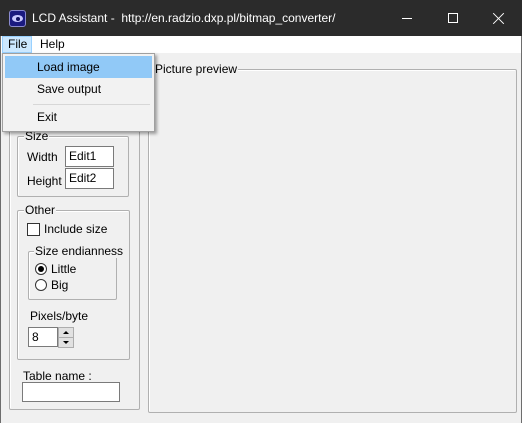 The image size is (522, 423). I want to click on window-border-left, so click(0, 229).